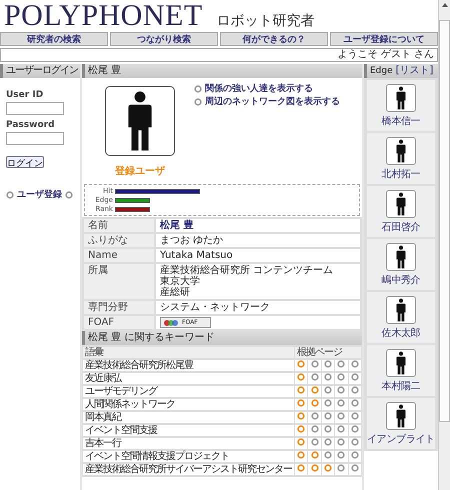 The image size is (450, 490). Describe the element at coordinates (188, 430) in the screenshot. I see `keyword-cell: イベント空間支援` at that location.